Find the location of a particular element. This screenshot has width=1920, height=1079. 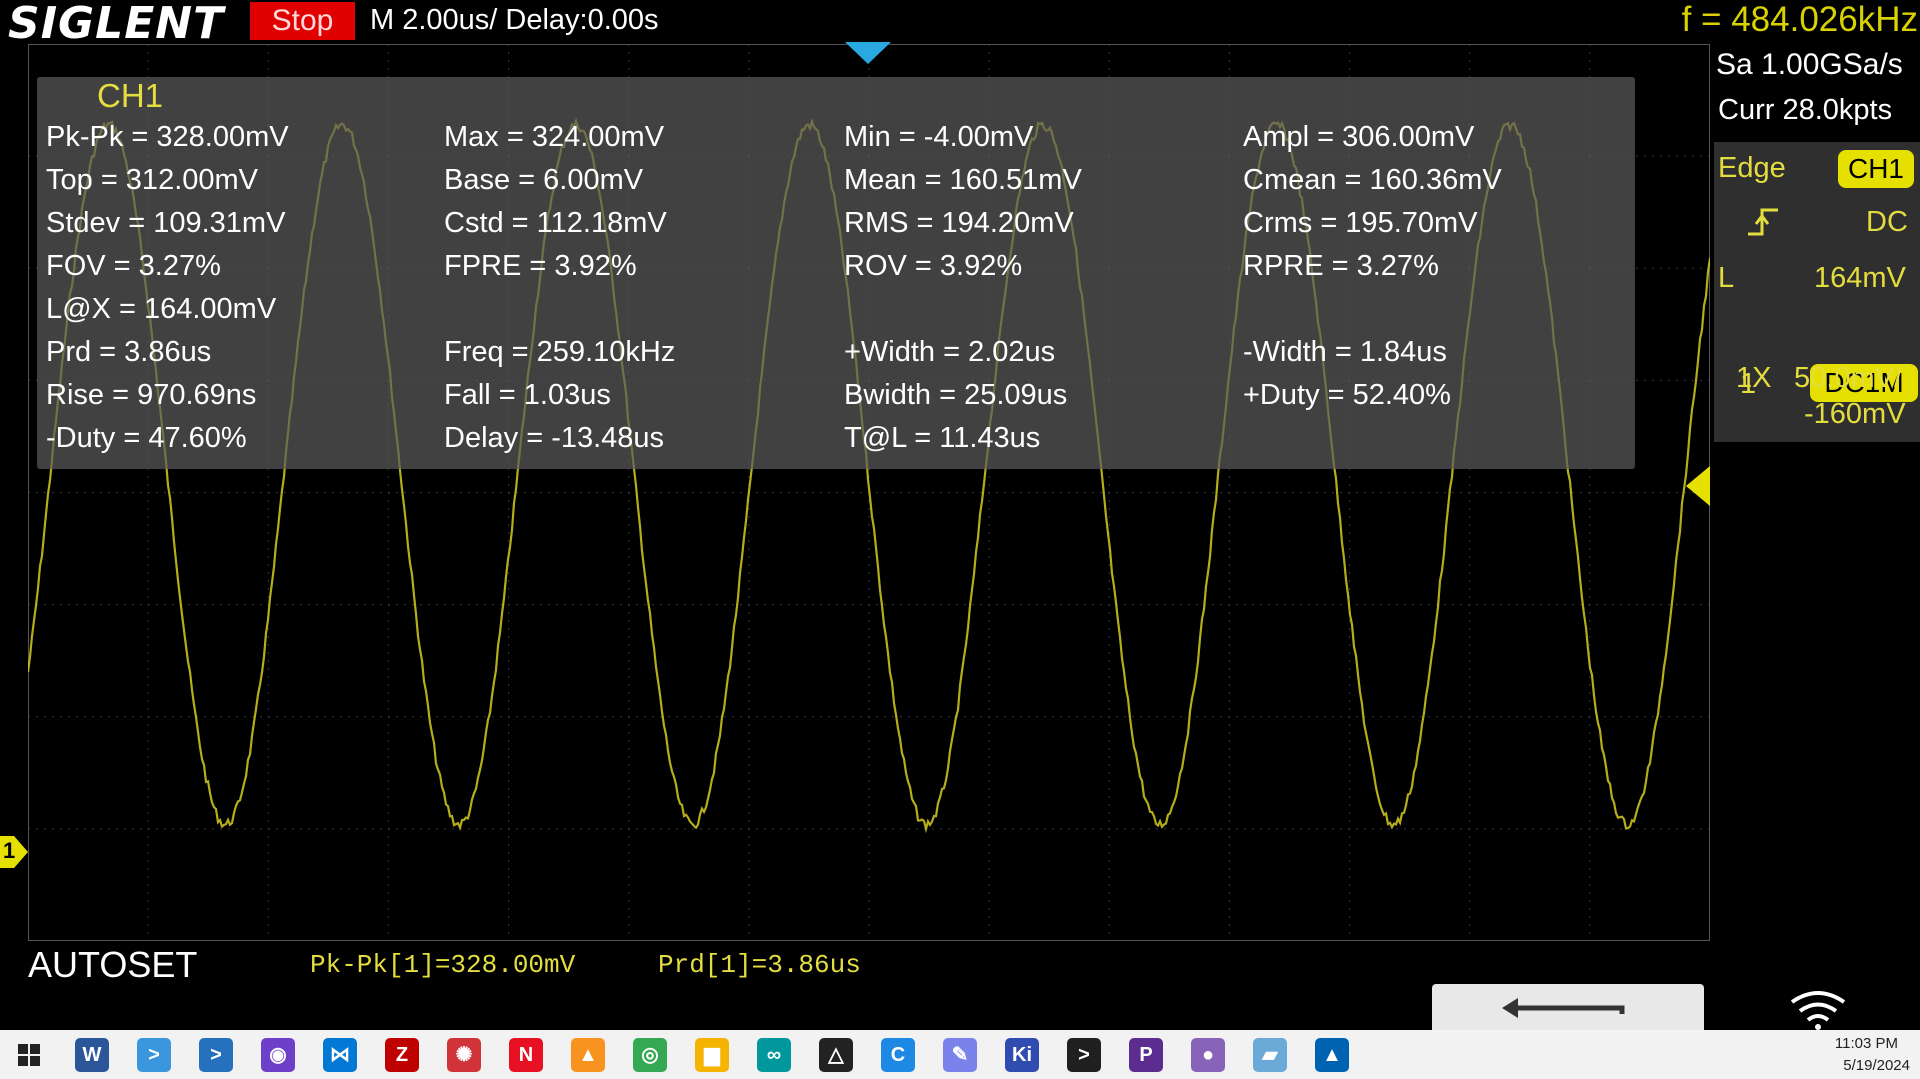

ch1-ground-marker: 1 is located at coordinates (14, 852).